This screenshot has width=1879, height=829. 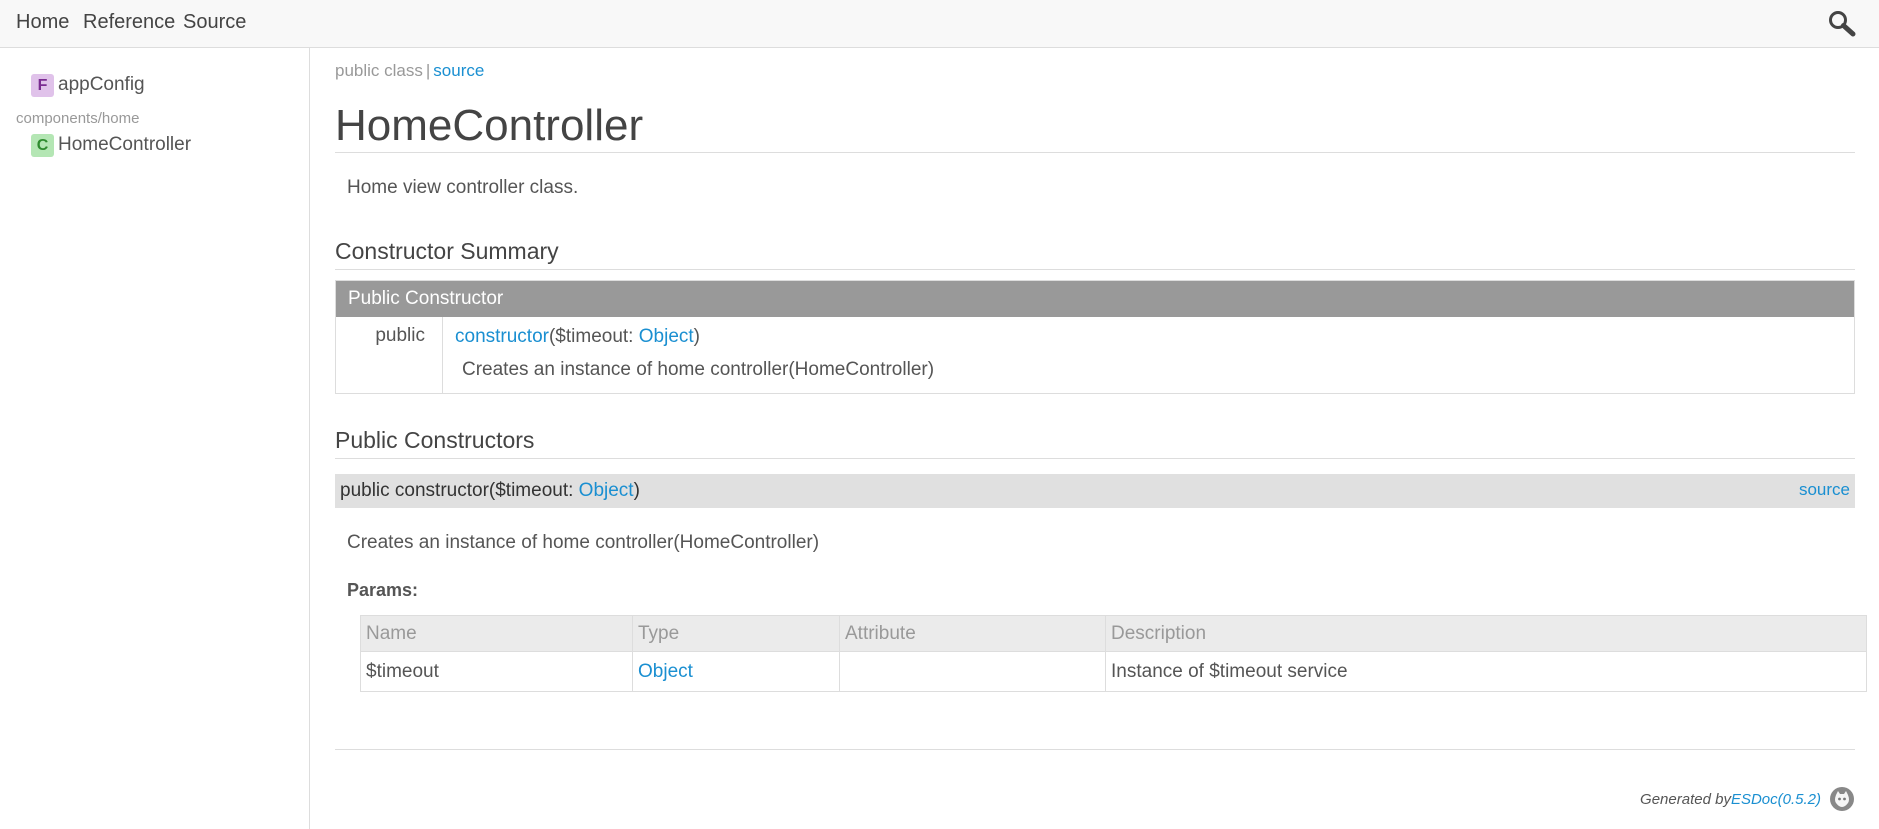 I want to click on footer-divider, so click(x=1095, y=749).